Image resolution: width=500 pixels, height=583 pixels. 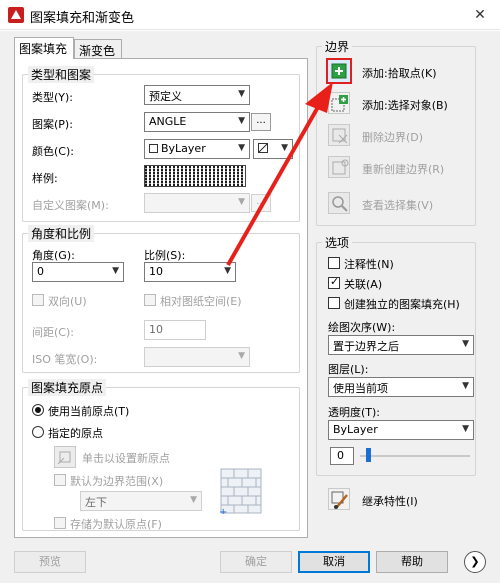 What do you see at coordinates (319, 97) in the screenshot?
I see `annotation-arrowhead-icon` at bounding box center [319, 97].